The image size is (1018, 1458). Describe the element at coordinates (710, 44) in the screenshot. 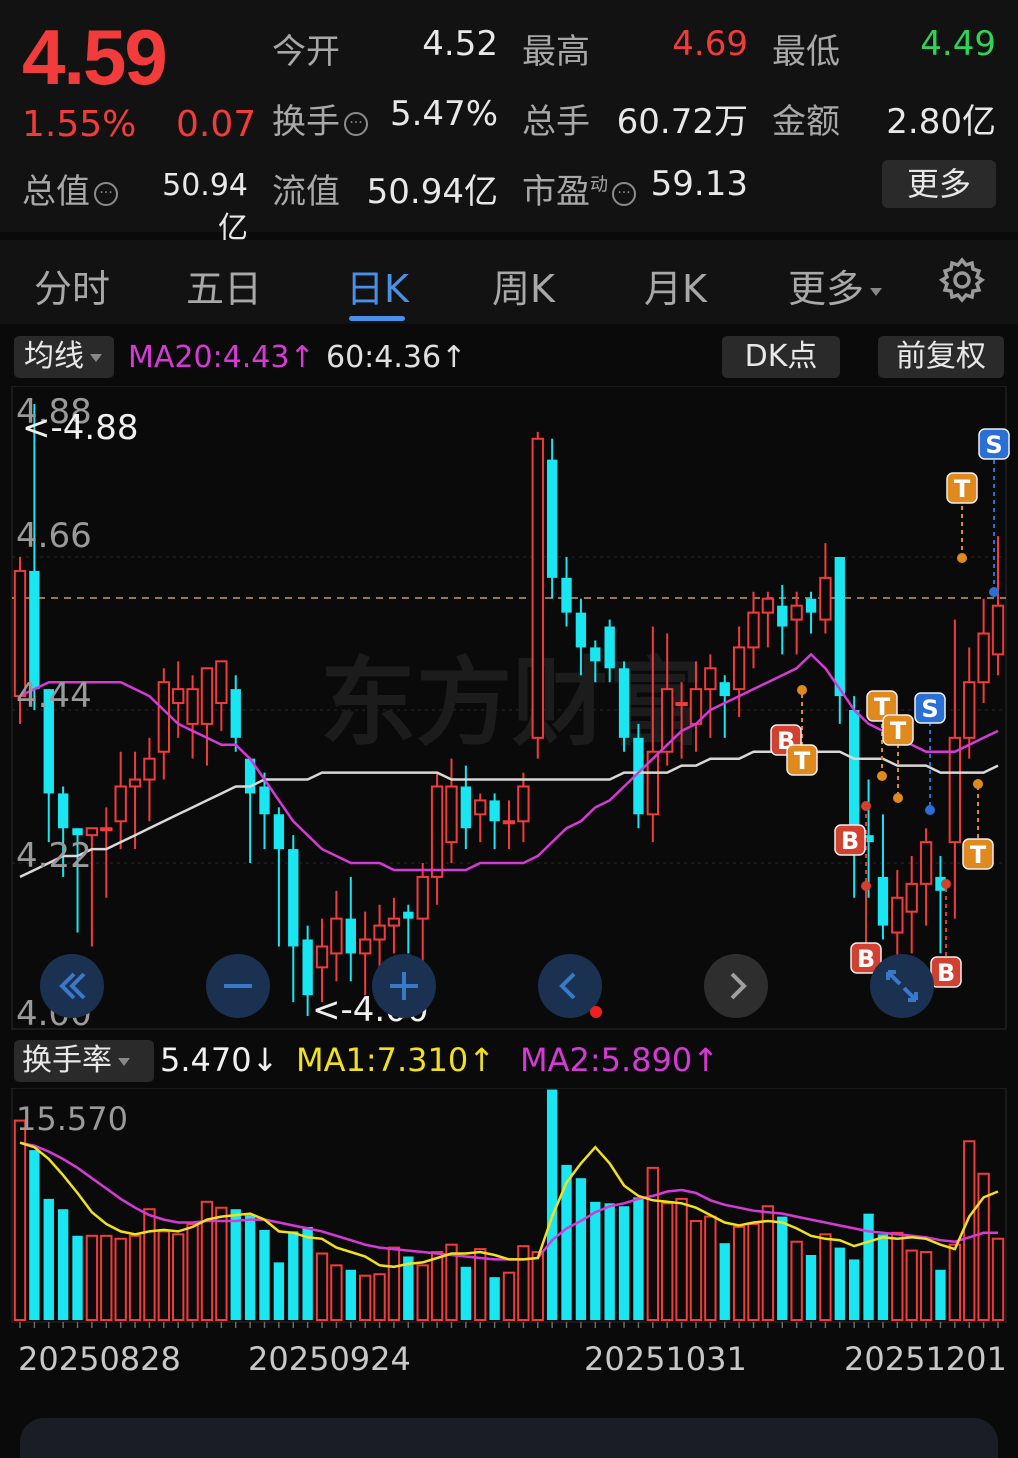

I see `high-value: 4.69` at that location.